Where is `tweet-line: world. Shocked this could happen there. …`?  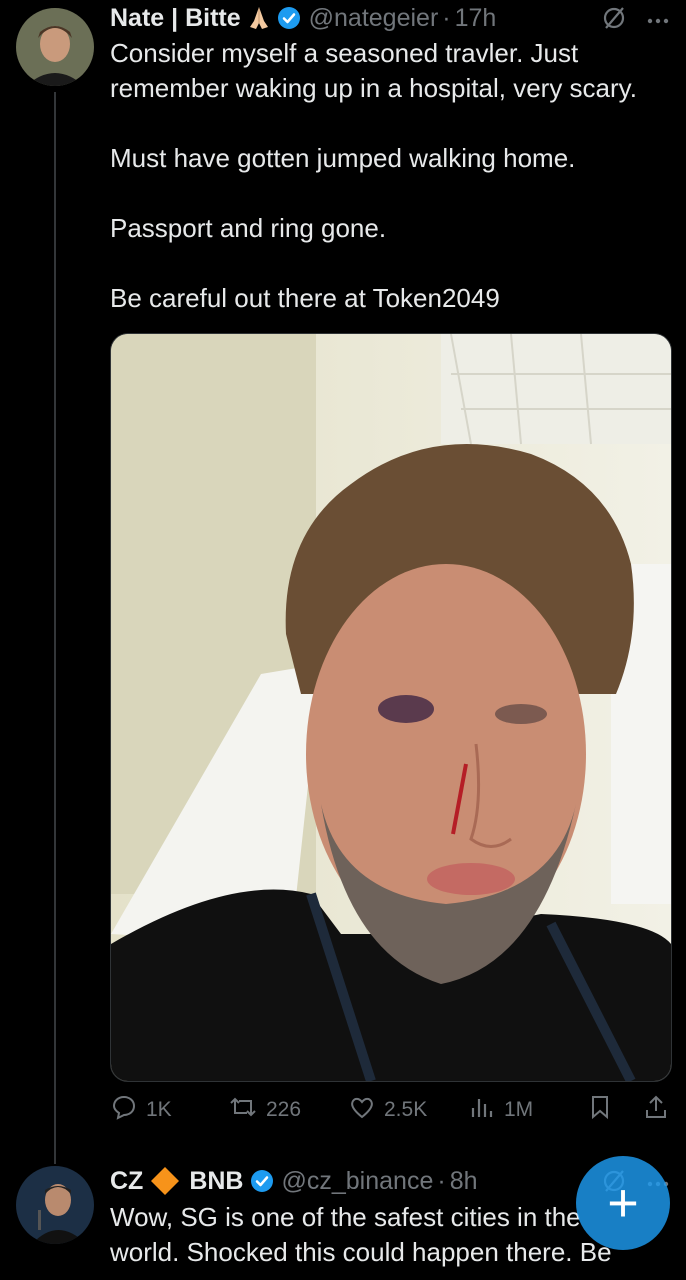
tweet-line: world. Shocked this could happen there. … is located at coordinates (361, 1252).